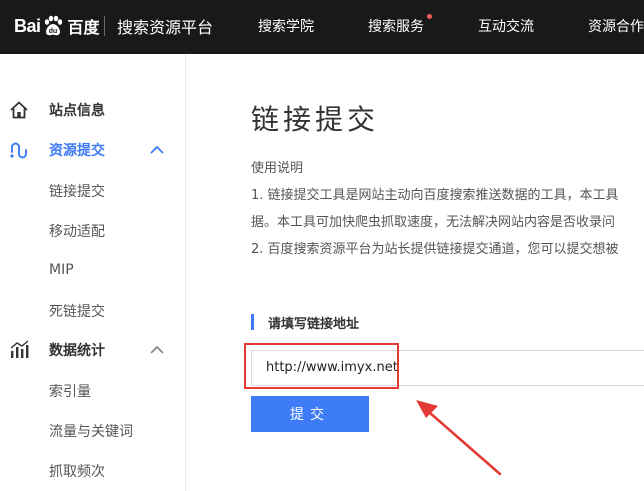  I want to click on notification-dot, so click(429, 16).